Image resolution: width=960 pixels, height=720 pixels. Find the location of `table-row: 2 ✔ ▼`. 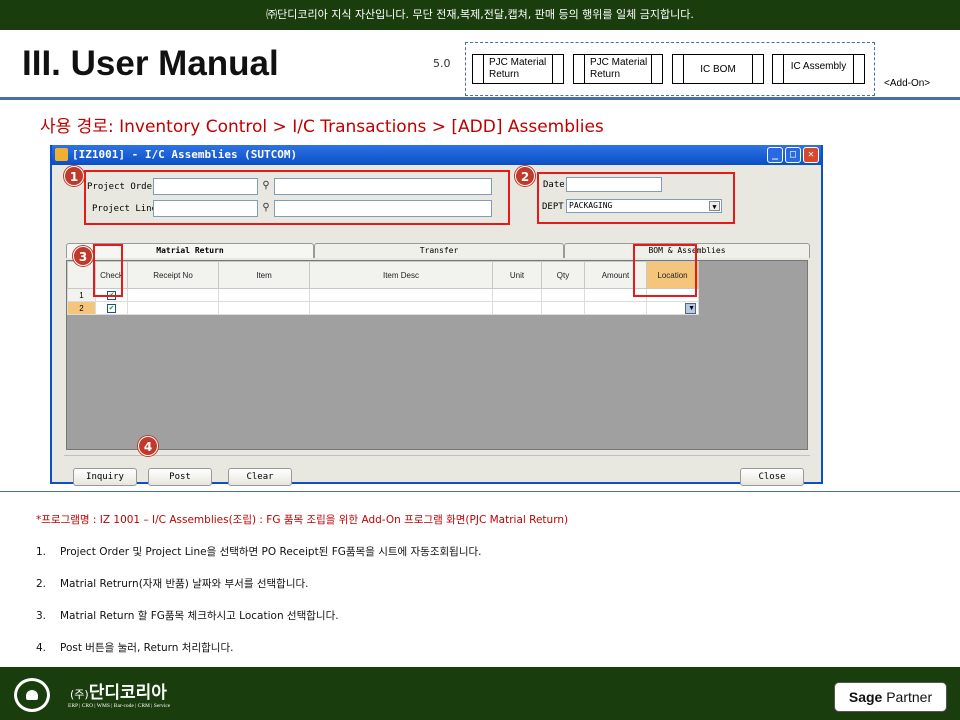

table-row: 2 ✔ ▼ is located at coordinates (383, 308).